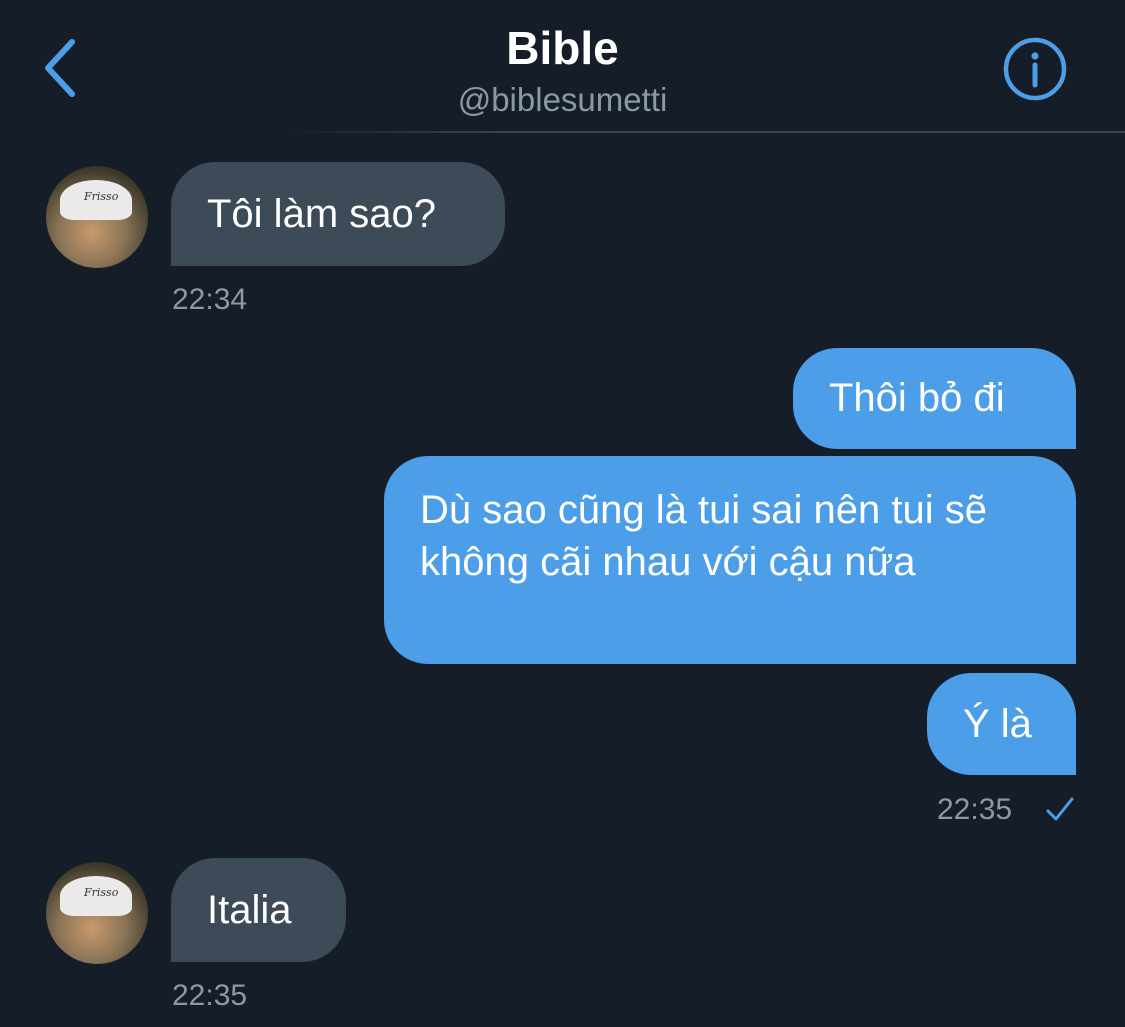 This screenshot has width=1125, height=1027. Describe the element at coordinates (338, 214) in the screenshot. I see `message-bubble-incoming: Tôi làm sao?` at that location.